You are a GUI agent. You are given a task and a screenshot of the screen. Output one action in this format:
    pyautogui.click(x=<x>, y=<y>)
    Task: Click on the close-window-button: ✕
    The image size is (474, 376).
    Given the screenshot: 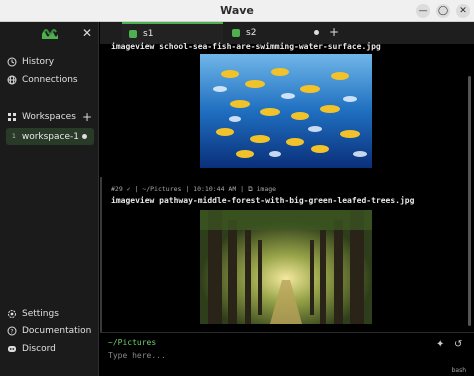 What is the action you would take?
    pyautogui.click(x=463, y=11)
    